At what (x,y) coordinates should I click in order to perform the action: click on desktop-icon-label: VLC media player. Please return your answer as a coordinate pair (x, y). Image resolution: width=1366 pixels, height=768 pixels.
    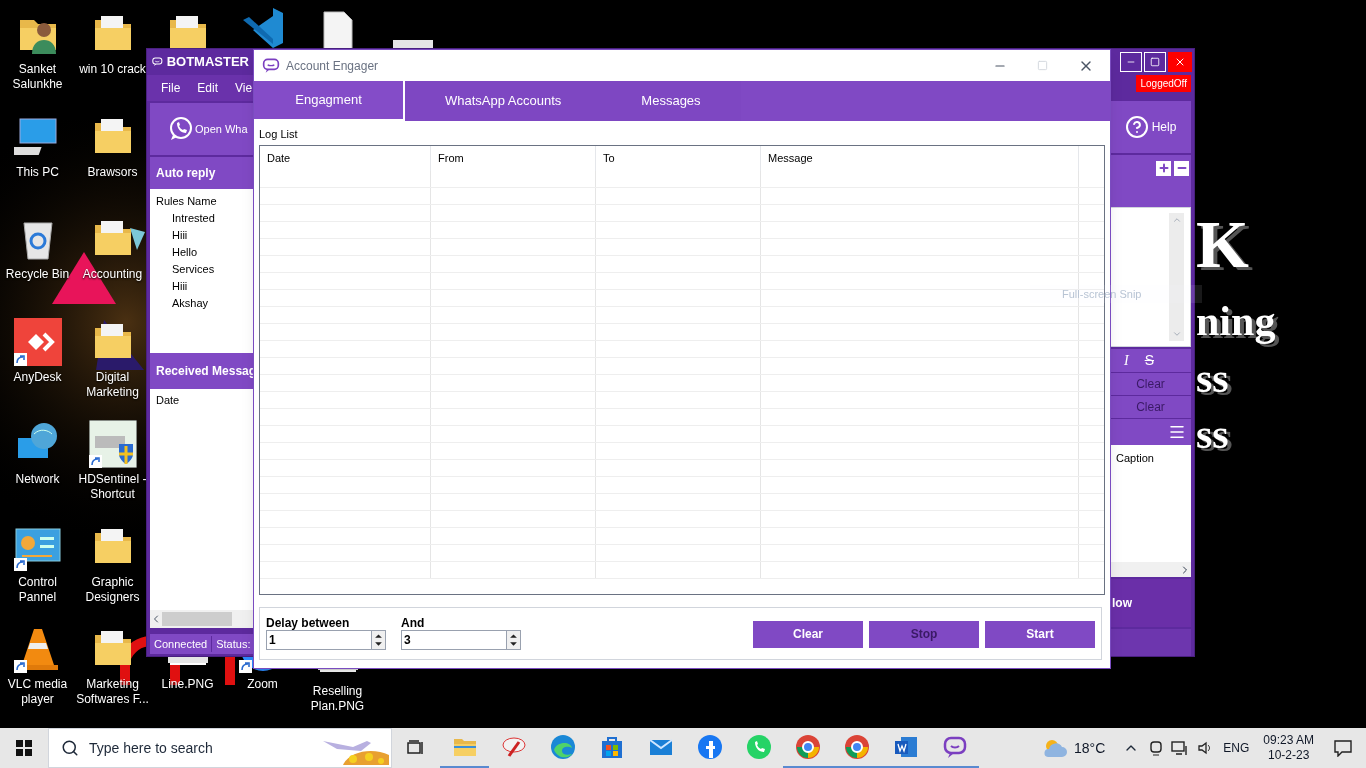
    Looking at the image, I should click on (37, 692).